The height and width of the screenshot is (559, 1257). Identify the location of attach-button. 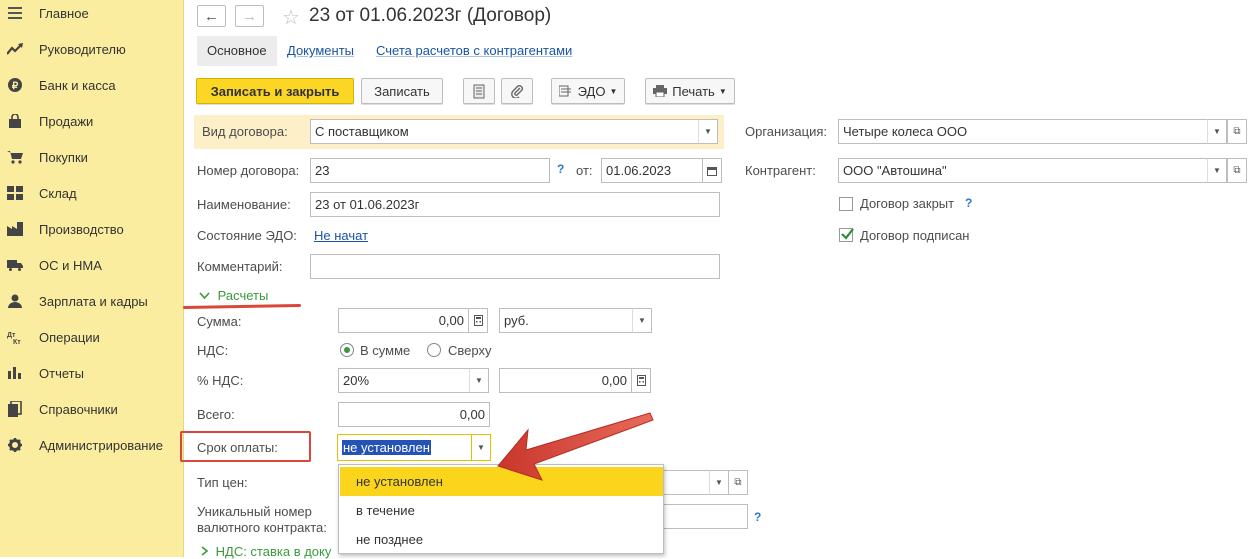
(517, 91).